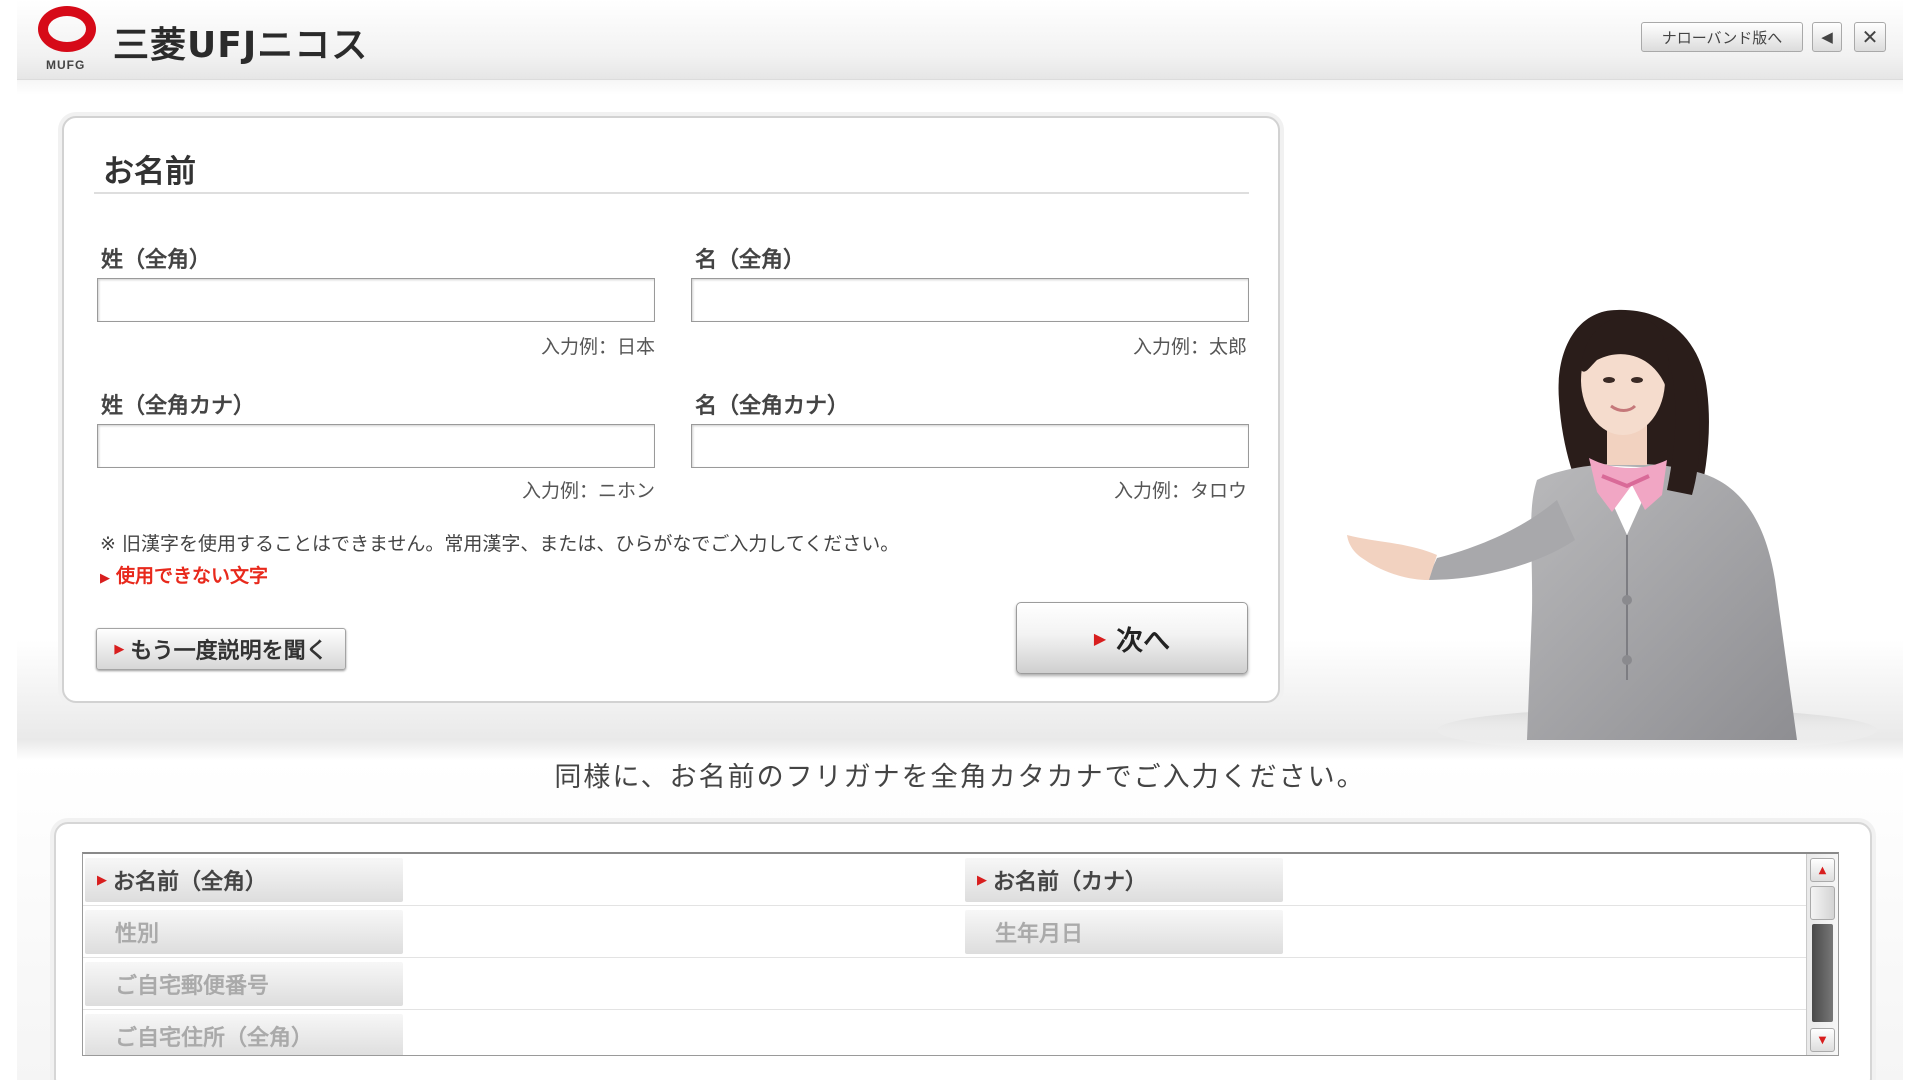 Image resolution: width=1920 pixels, height=1080 pixels. What do you see at coordinates (1822, 903) in the screenshot?
I see `scroll-thumb` at bounding box center [1822, 903].